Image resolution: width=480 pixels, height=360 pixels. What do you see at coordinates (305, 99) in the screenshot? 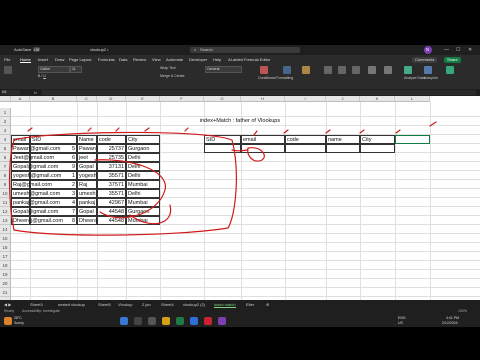
I see `column-header: I` at bounding box center [305, 99].